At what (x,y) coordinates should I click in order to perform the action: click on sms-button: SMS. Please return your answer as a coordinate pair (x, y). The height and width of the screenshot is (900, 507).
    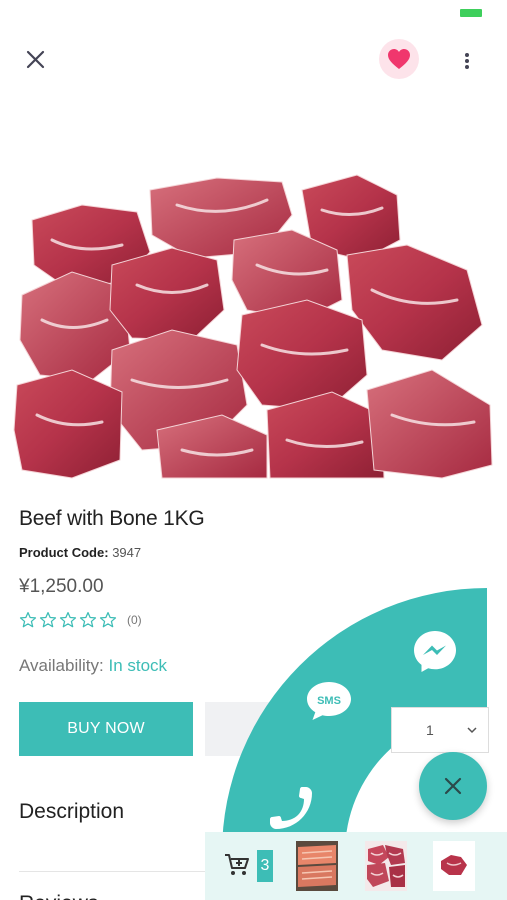
    Looking at the image, I should click on (329, 701).